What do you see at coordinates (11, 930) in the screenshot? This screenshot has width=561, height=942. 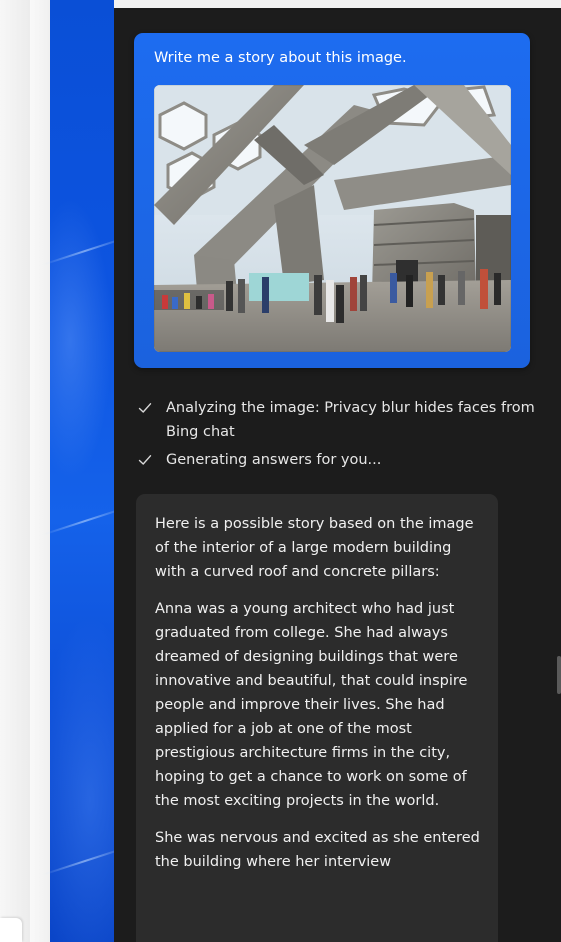 I see `window-corner-tab` at bounding box center [11, 930].